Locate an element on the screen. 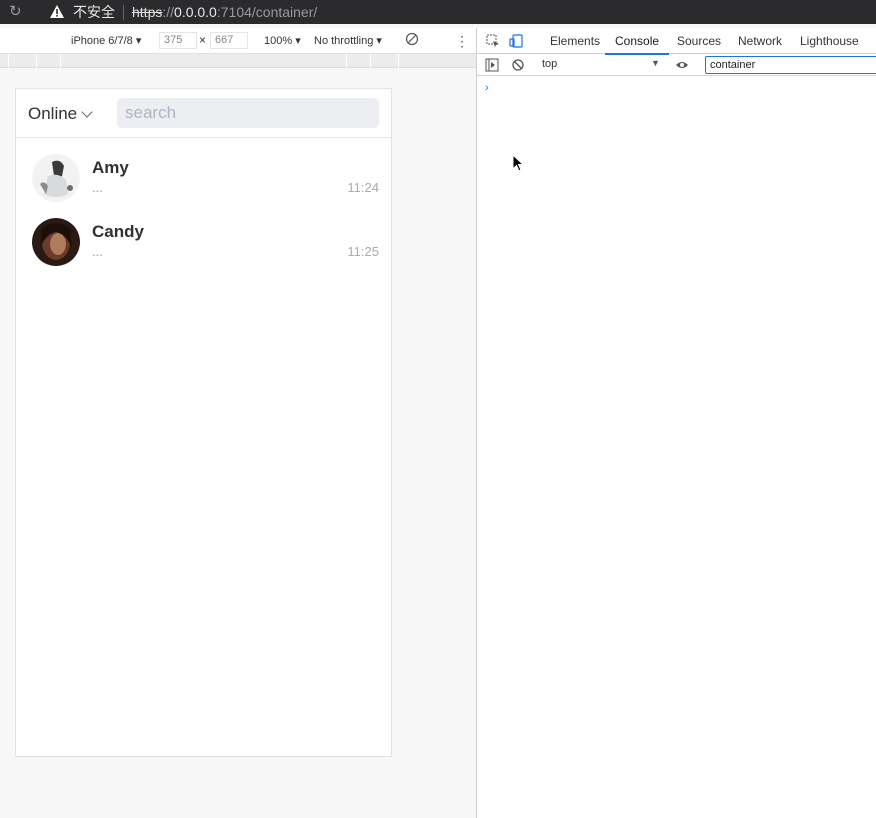 This screenshot has width=876, height=818. conversation-item: Amy ... 11:24 is located at coordinates (203, 178).